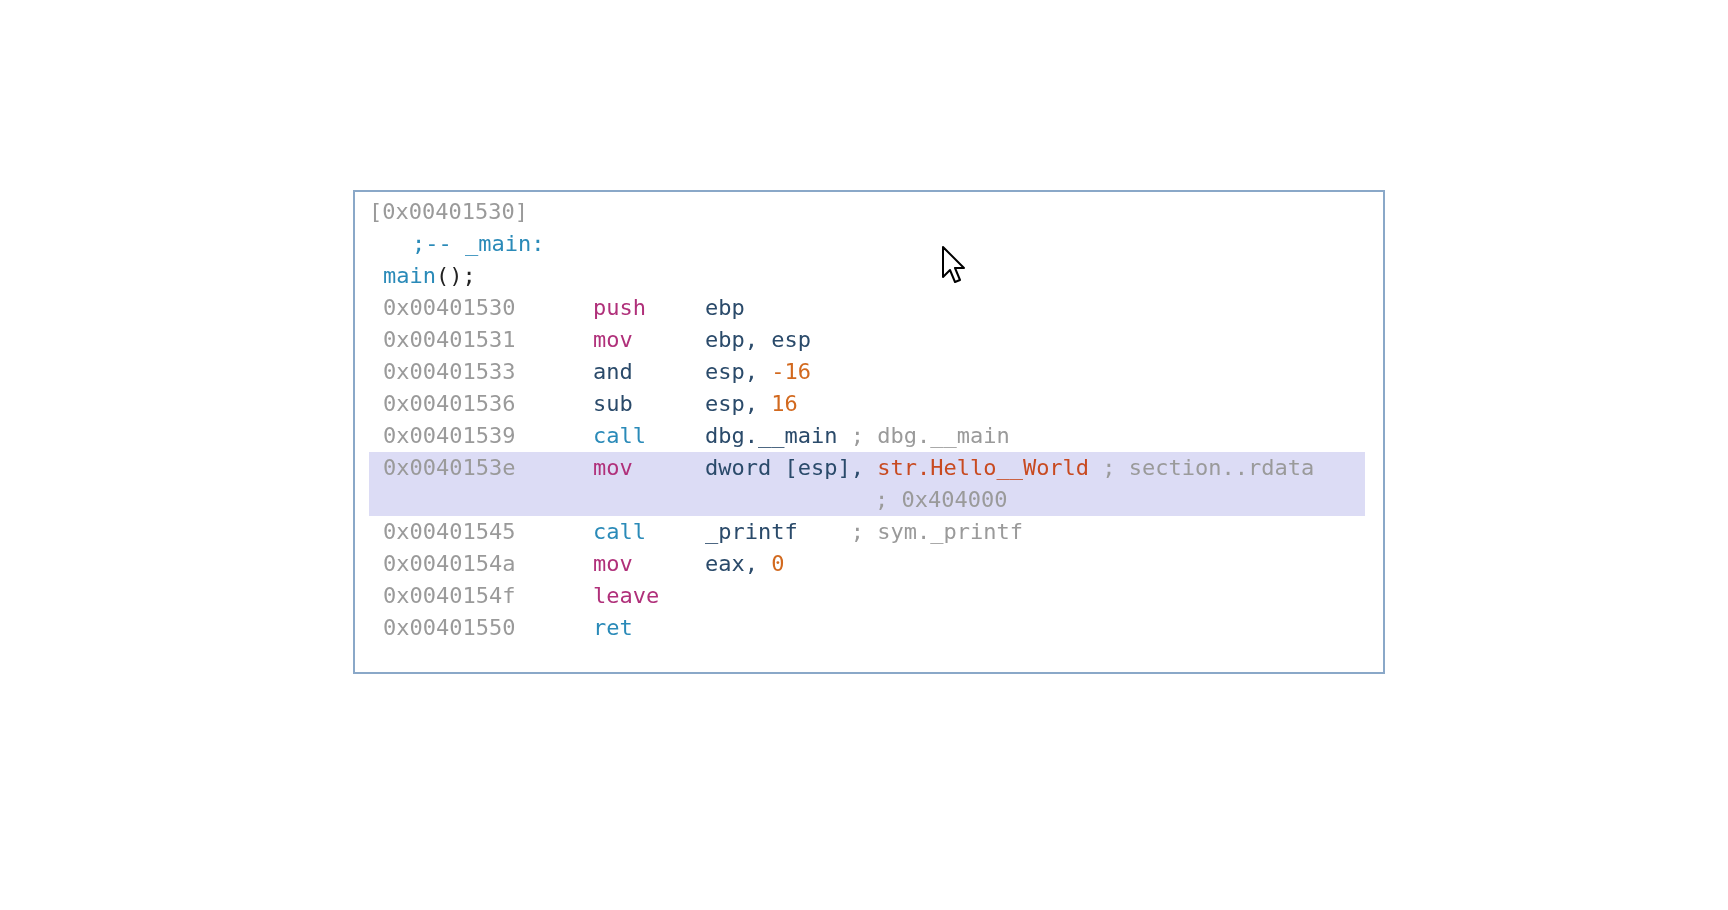 The width and height of the screenshot is (1728, 910). Describe the element at coordinates (867, 596) in the screenshot. I see `instruction-row: 0x0040154f leave` at that location.